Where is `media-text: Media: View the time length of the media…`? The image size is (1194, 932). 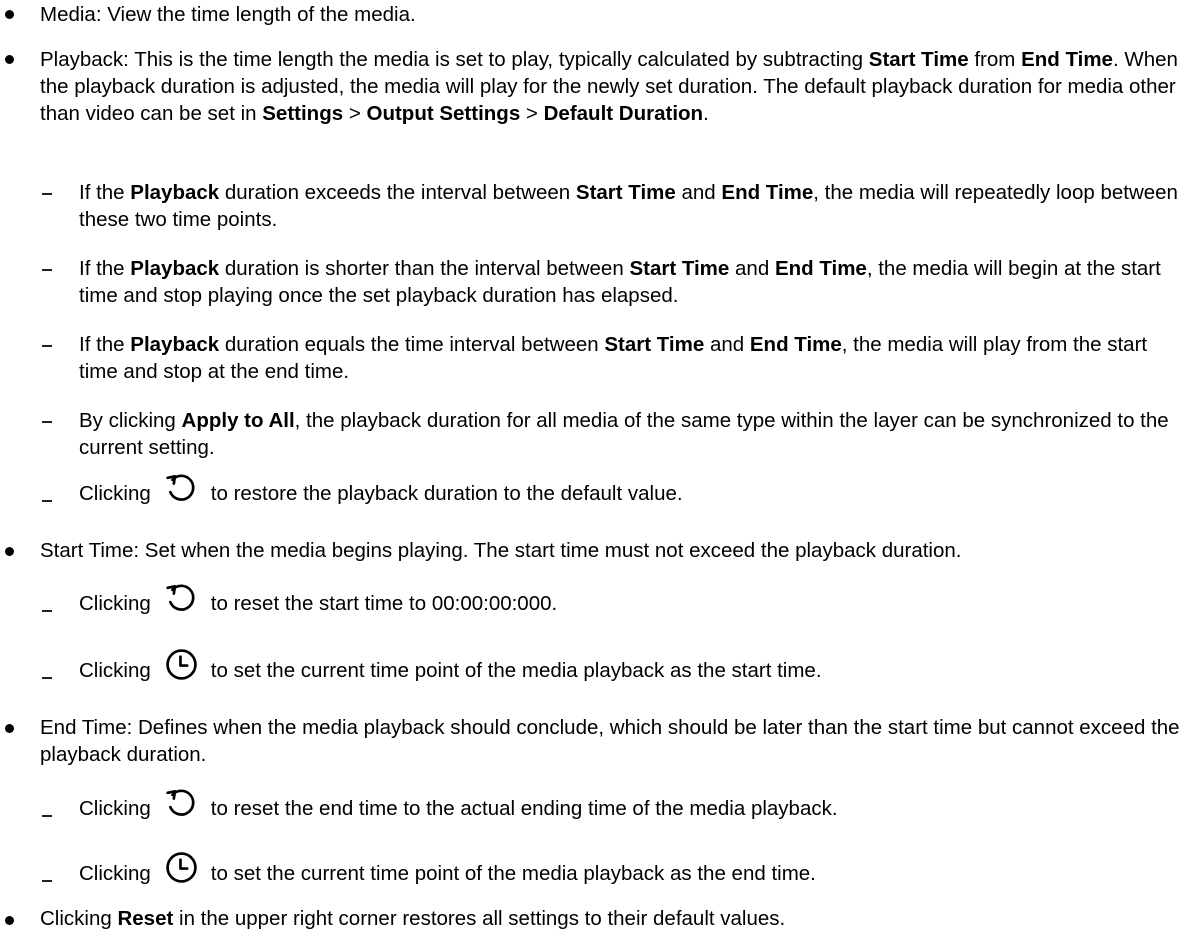 media-text: Media: View the time length of the media… is located at coordinates (228, 14).